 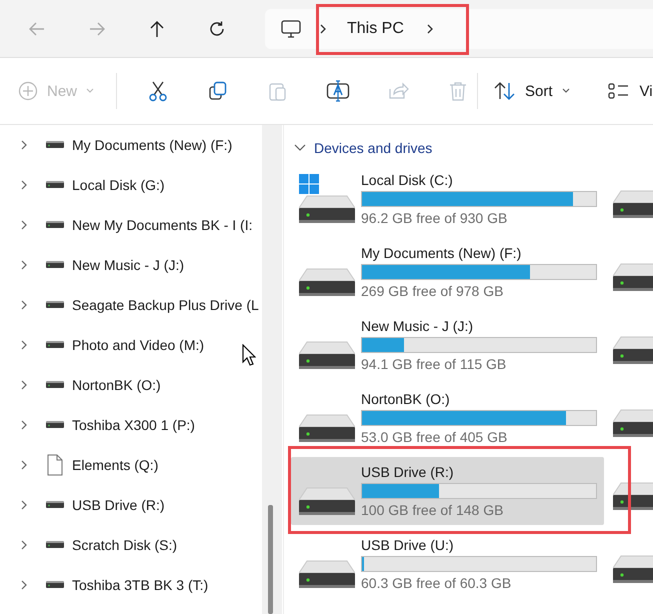 What do you see at coordinates (249, 355) in the screenshot?
I see `mouse-pointer-icon` at bounding box center [249, 355].